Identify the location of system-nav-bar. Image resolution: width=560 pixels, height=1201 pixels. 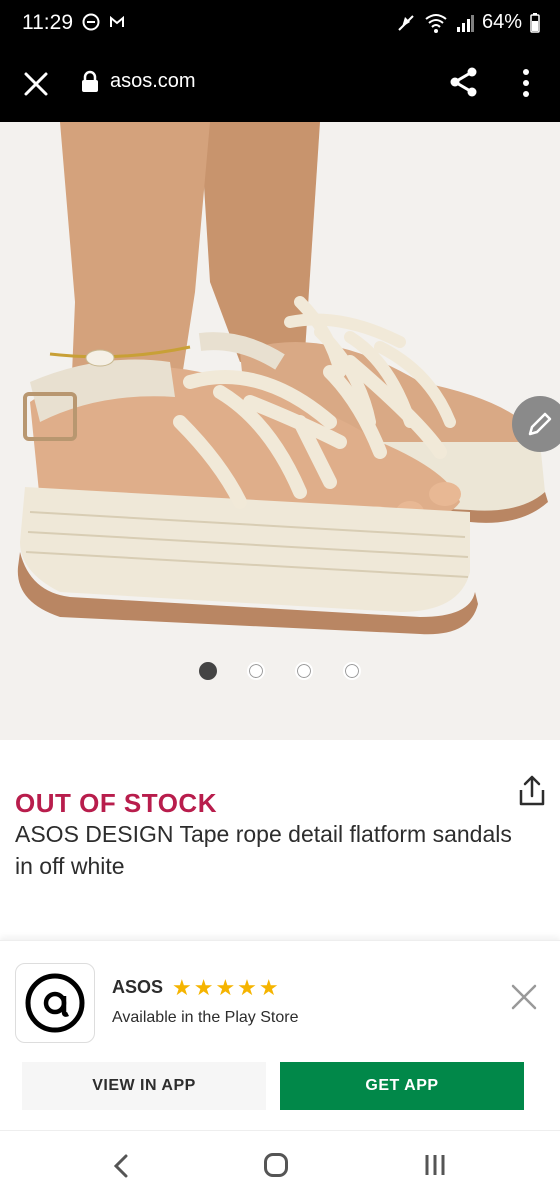
(280, 1165).